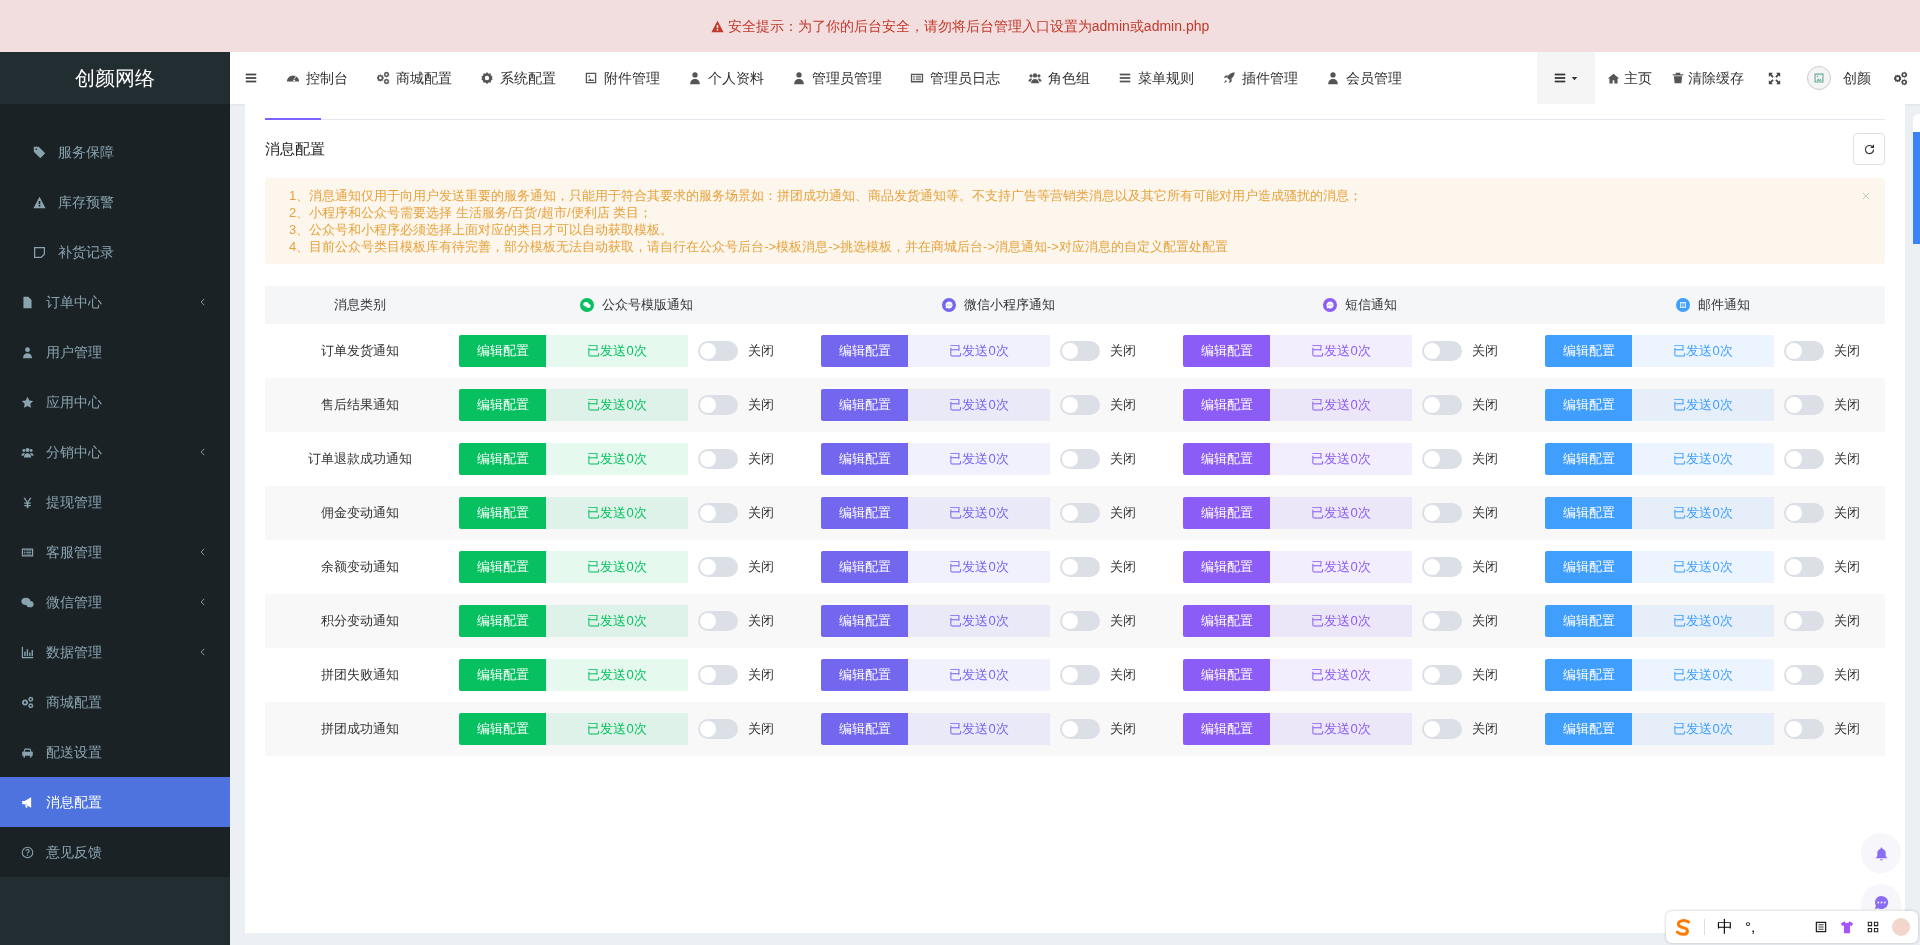  What do you see at coordinates (115, 78) in the screenshot?
I see `logo: 创颜网络` at bounding box center [115, 78].